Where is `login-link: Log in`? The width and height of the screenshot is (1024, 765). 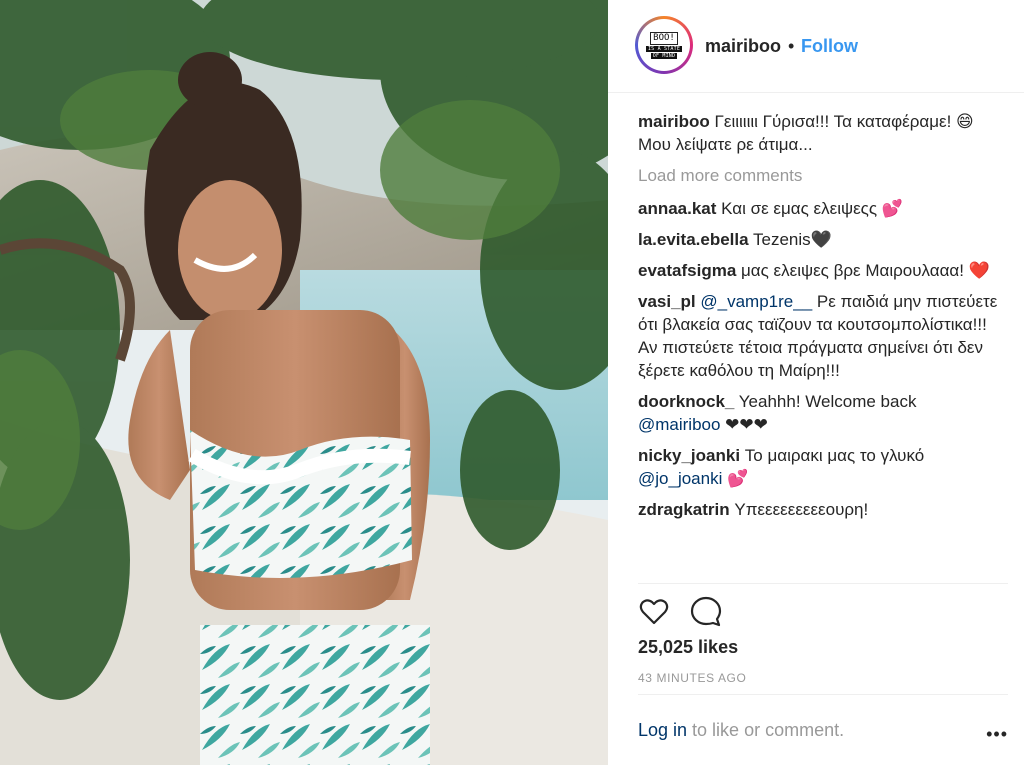
login-link: Log in is located at coordinates (662, 730).